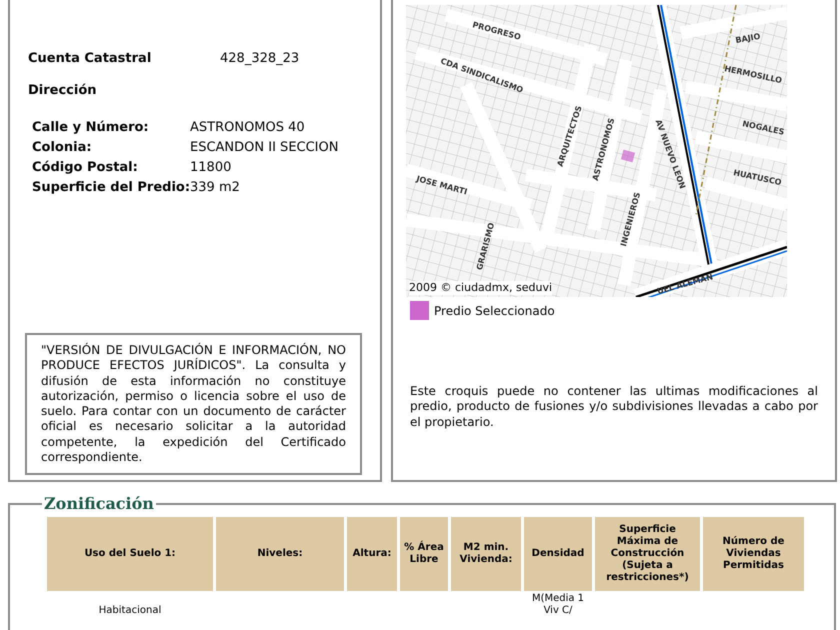 The image size is (840, 630). I want to click on address-label: Código Postal:, so click(85, 168).